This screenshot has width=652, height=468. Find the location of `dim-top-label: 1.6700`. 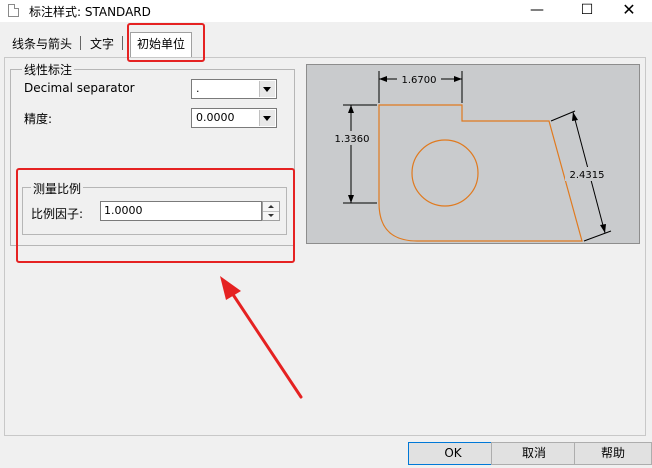

dim-top-label: 1.6700 is located at coordinates (419, 80).